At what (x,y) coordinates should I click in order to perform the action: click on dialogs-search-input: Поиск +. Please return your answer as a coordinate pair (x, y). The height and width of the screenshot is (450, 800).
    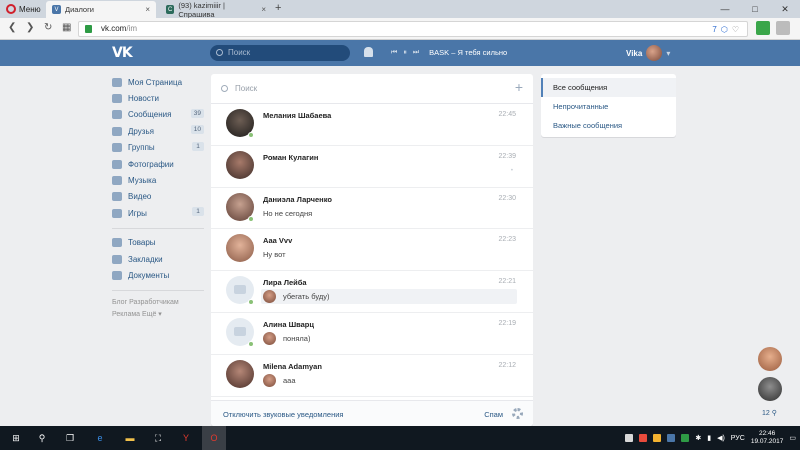
    Looking at the image, I should click on (372, 89).